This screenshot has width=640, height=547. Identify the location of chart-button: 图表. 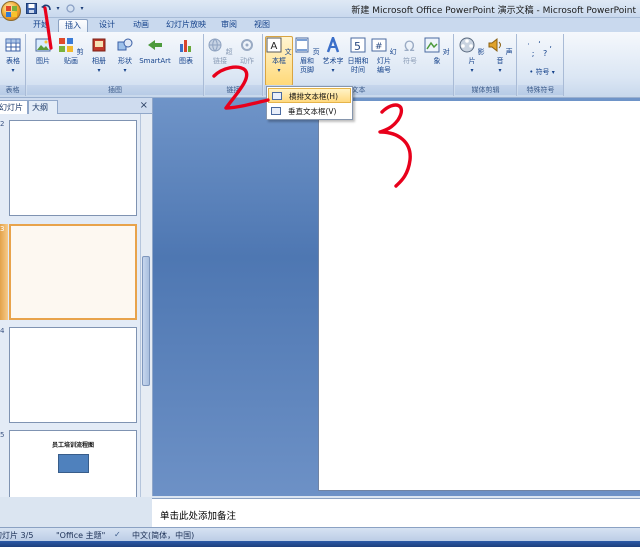
(186, 51).